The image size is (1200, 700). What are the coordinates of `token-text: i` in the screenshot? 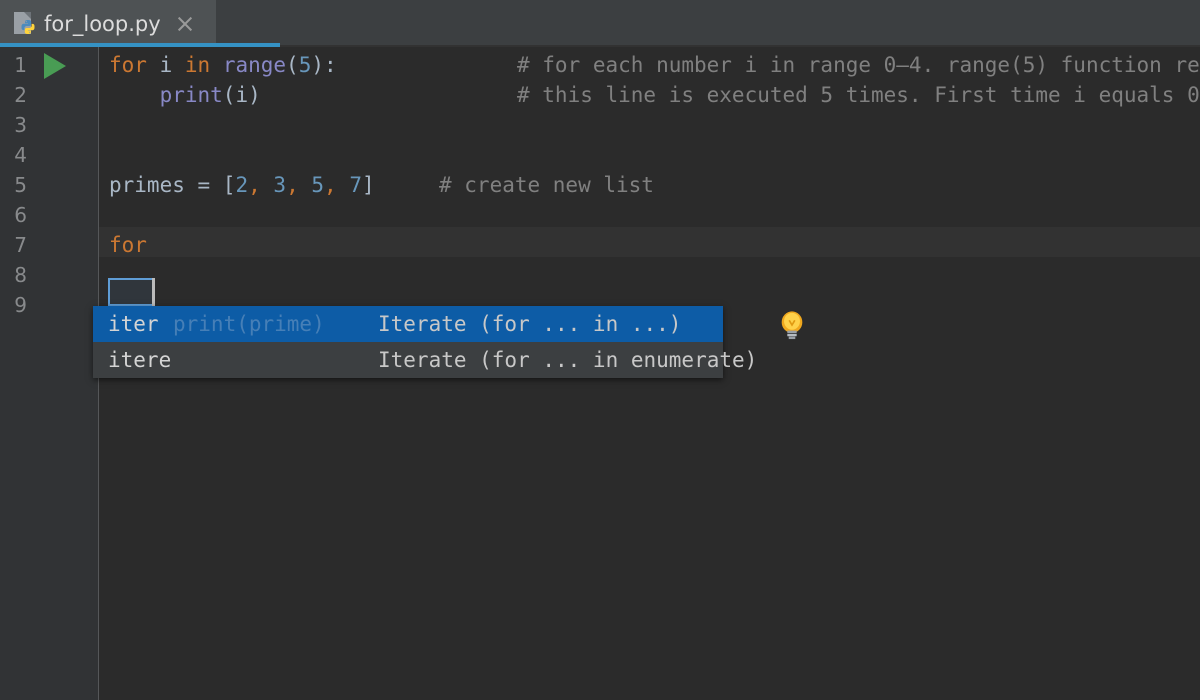 It's located at (165, 65).